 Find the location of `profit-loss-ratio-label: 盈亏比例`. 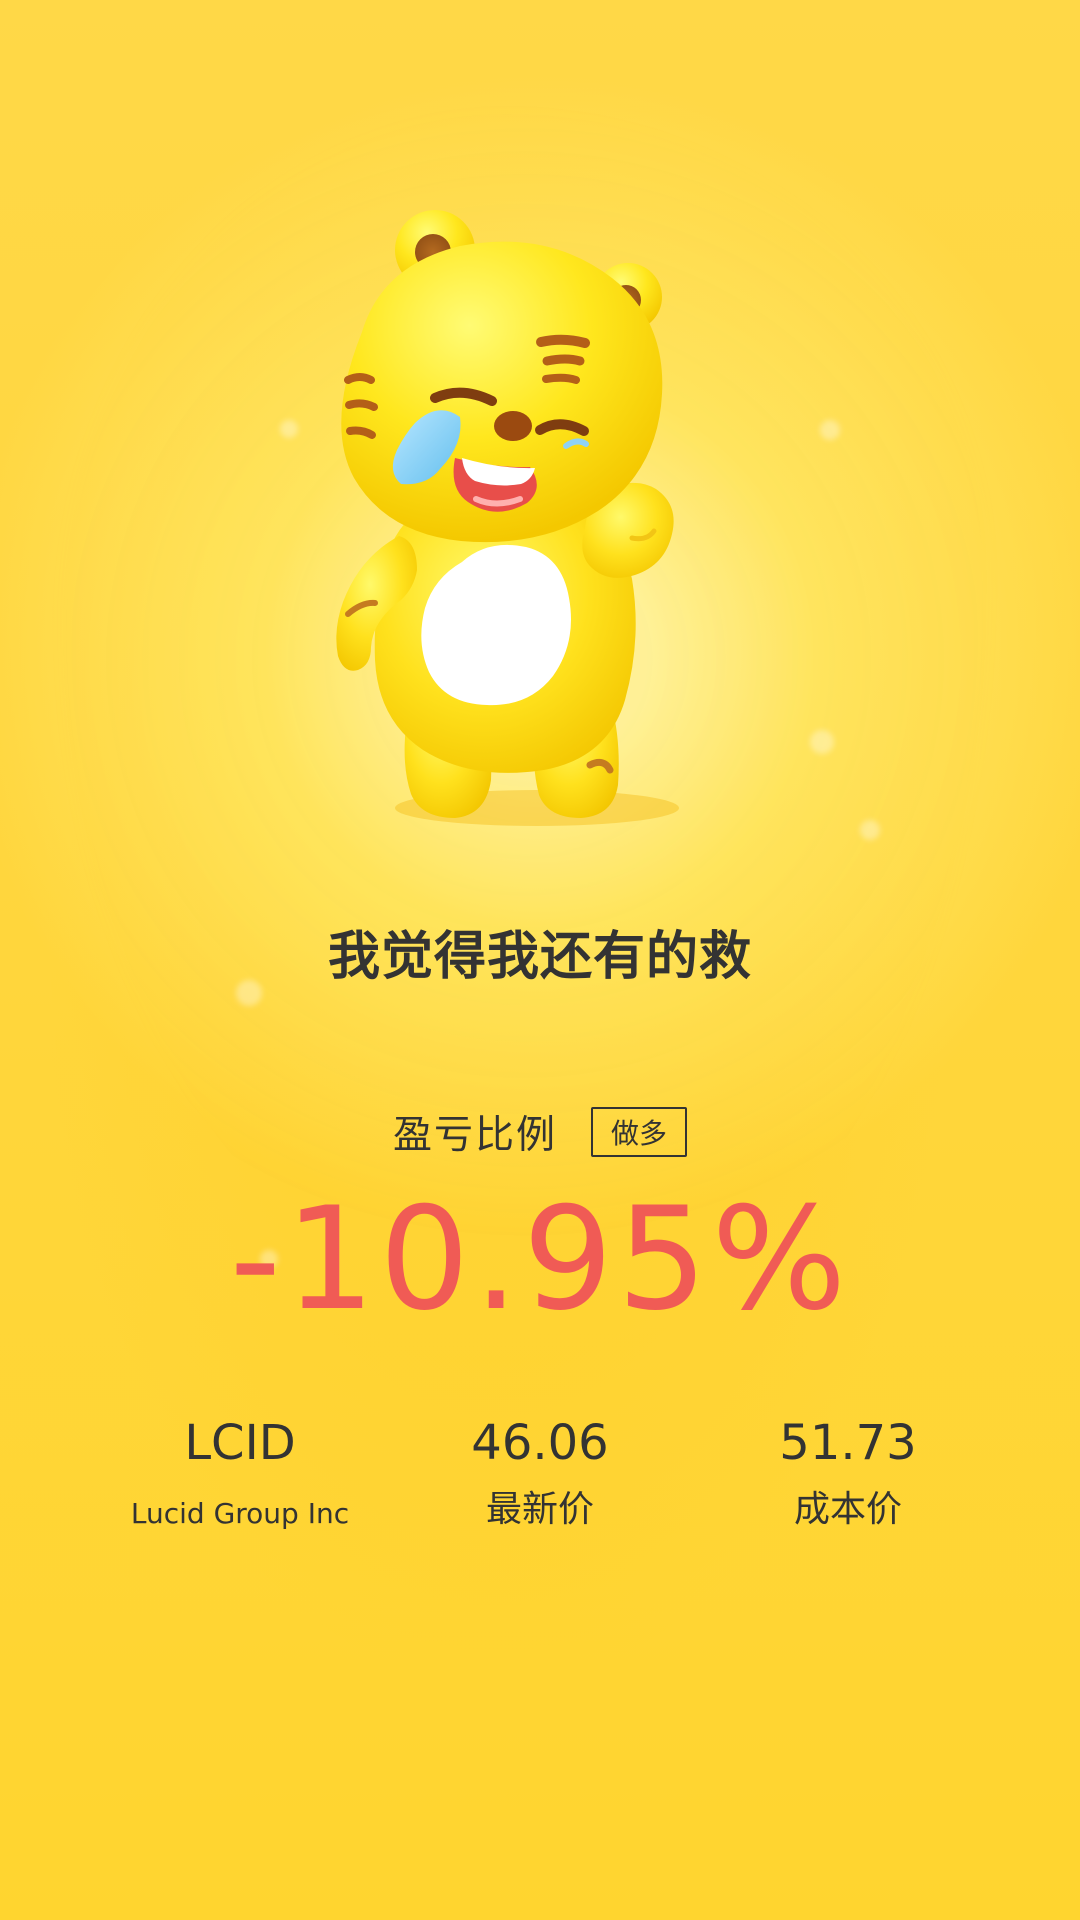

profit-loss-ratio-label: 盈亏比例 is located at coordinates (474, 1135).